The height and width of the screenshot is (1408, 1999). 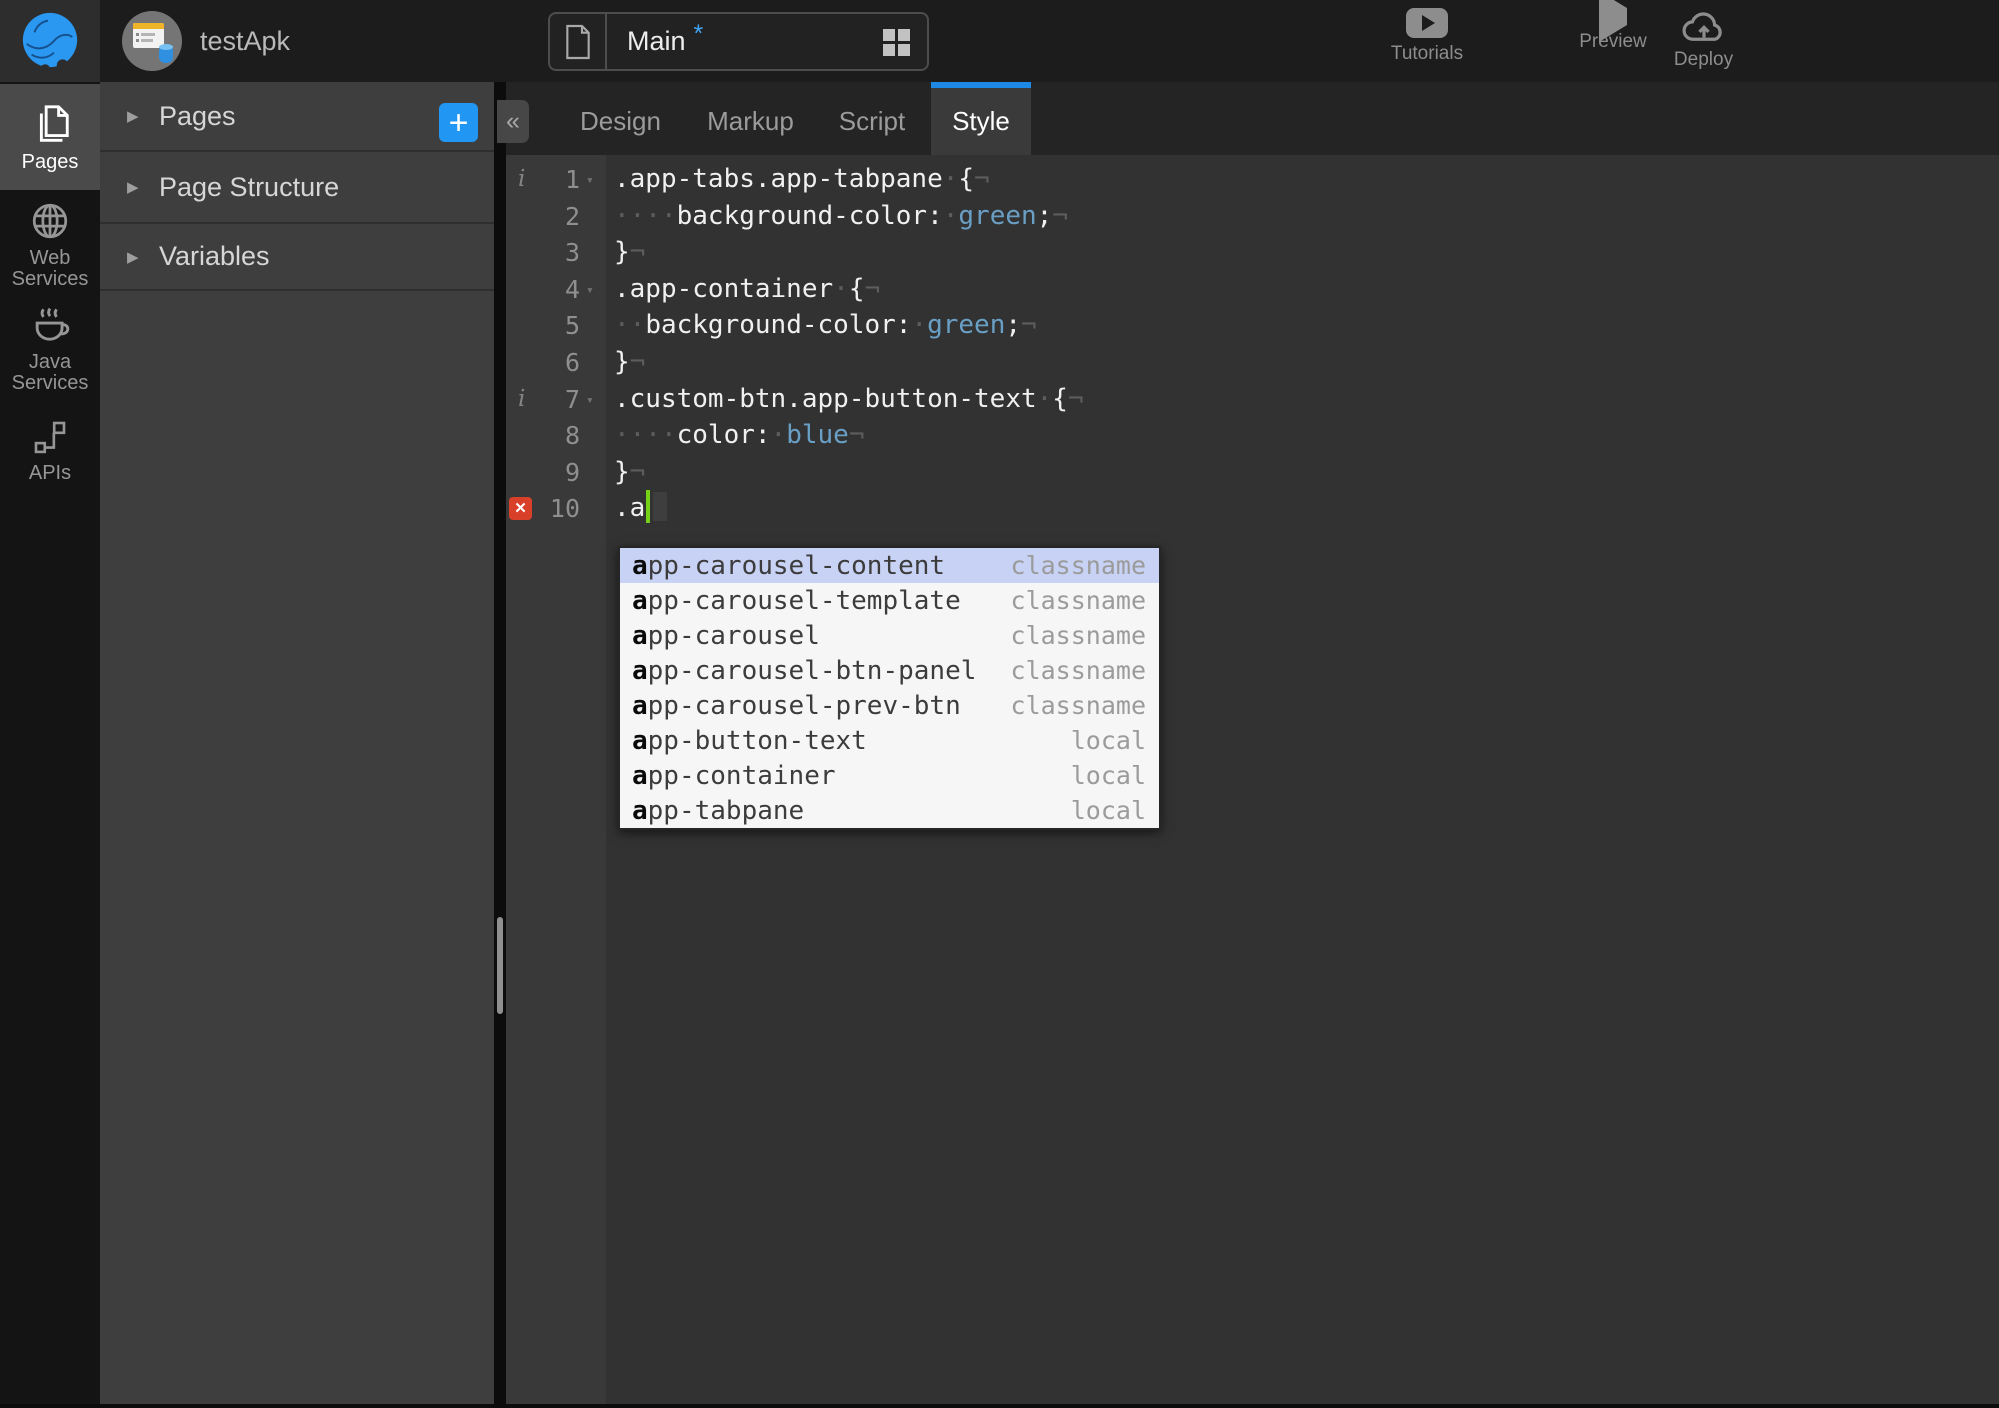 I want to click on file-icon, so click(x=578, y=41).